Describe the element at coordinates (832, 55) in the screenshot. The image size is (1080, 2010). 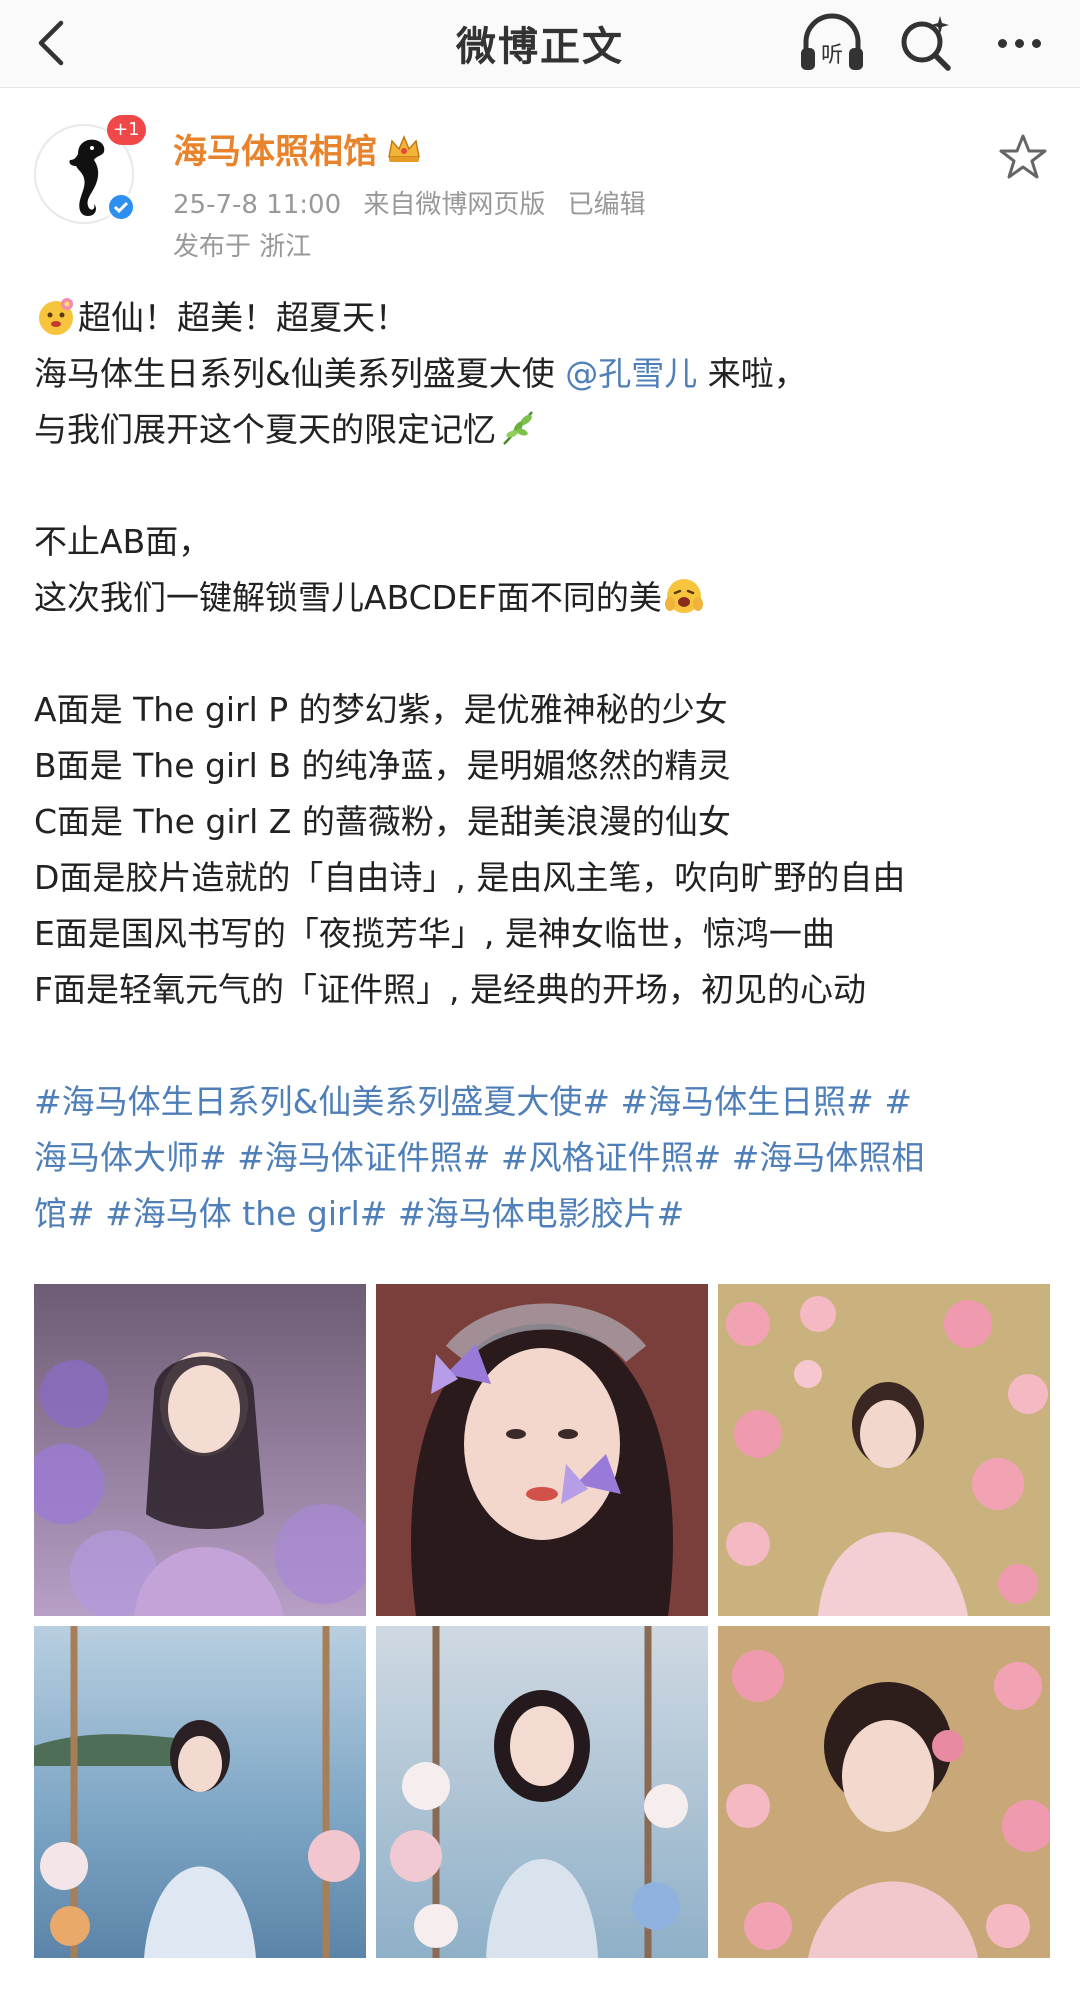
I see `listen-label: 听` at that location.